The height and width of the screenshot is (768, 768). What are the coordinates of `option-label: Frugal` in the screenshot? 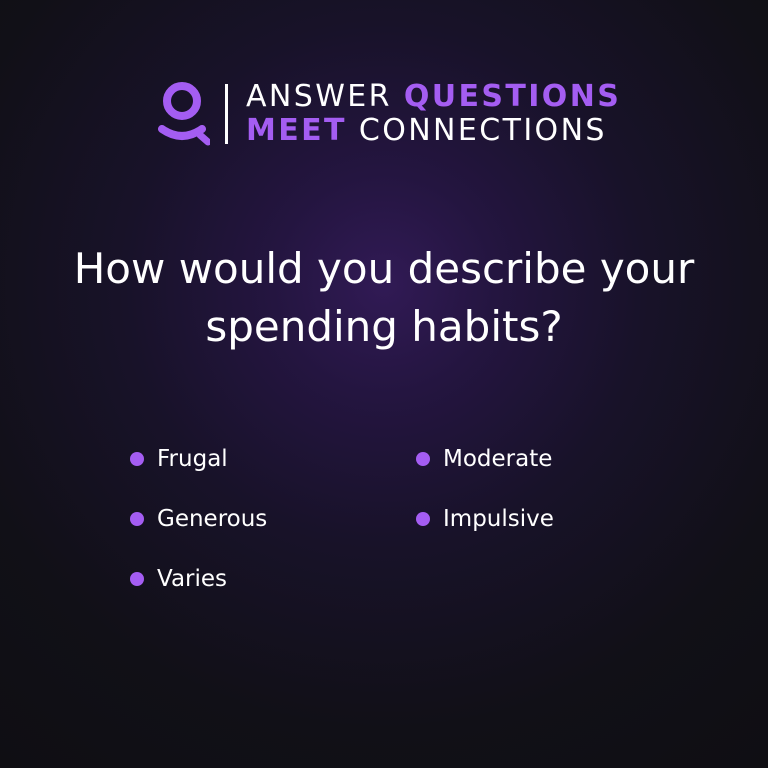 It's located at (192, 459).